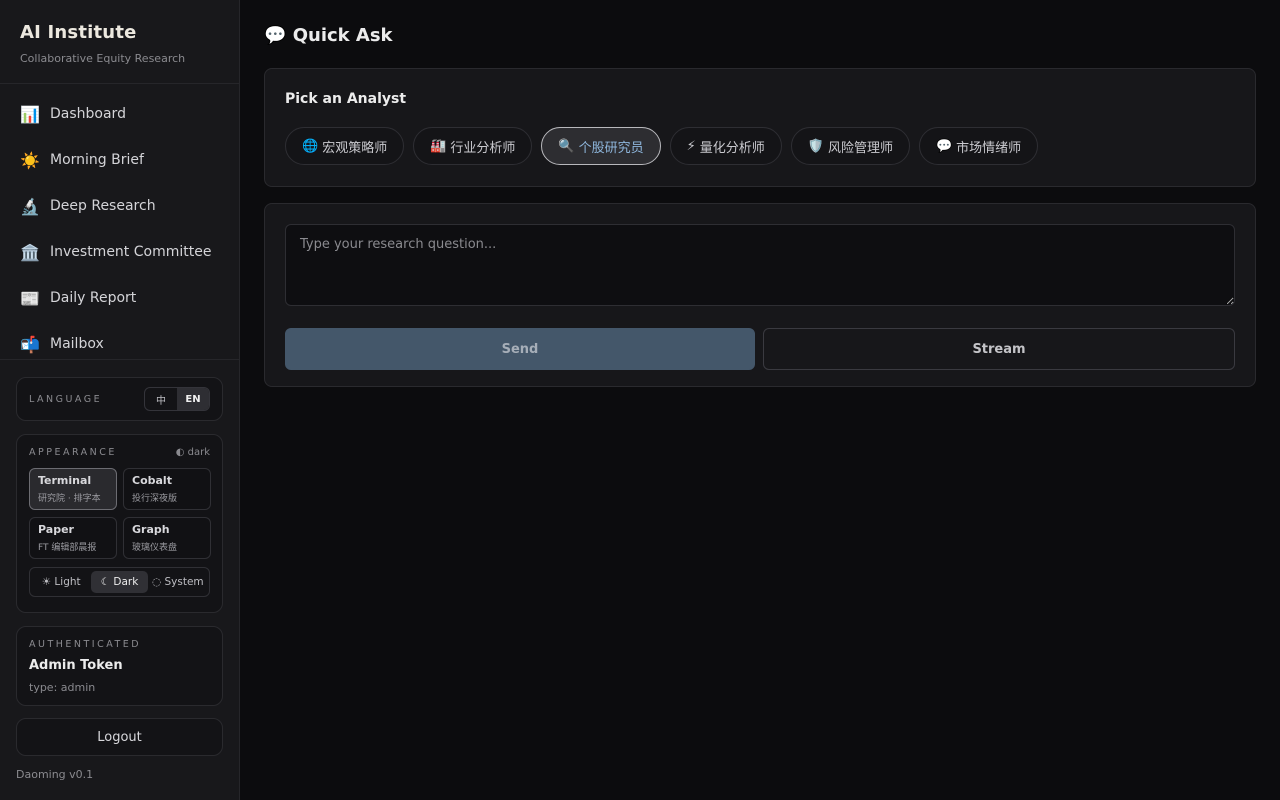 This screenshot has height=800, width=1280. I want to click on language-toggle: 中 EN, so click(177, 399).